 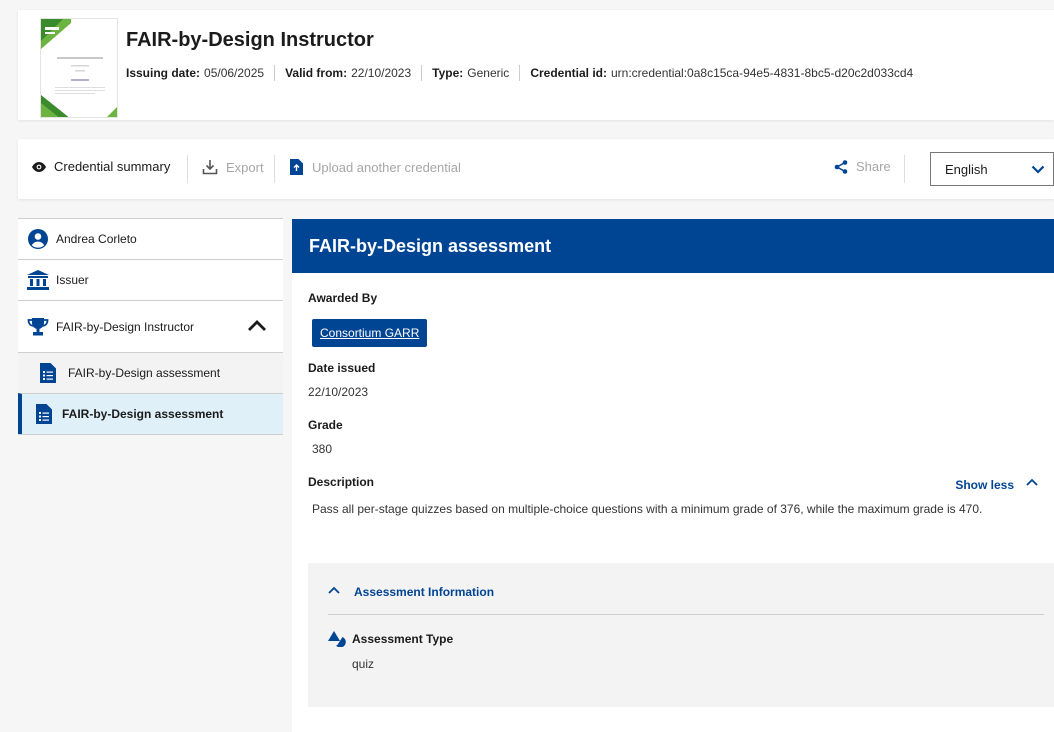 I want to click on credential-summary-label: Credential summary, so click(x=112, y=166).